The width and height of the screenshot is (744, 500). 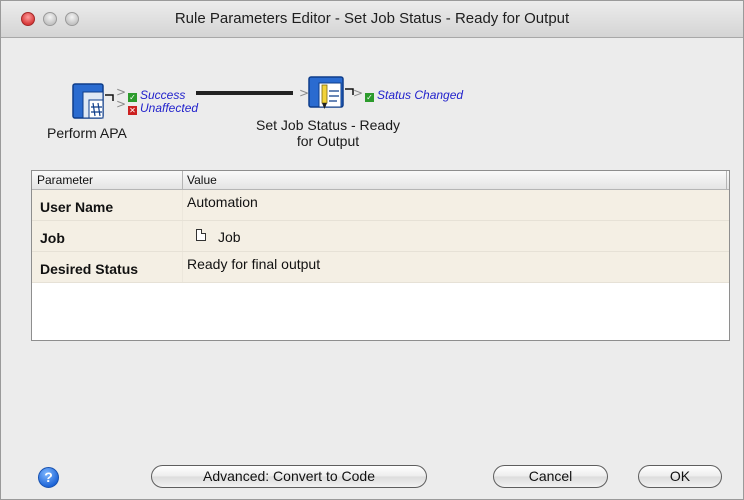 What do you see at coordinates (380, 267) in the screenshot?
I see `table-row: Desired Status Ready for final output` at bounding box center [380, 267].